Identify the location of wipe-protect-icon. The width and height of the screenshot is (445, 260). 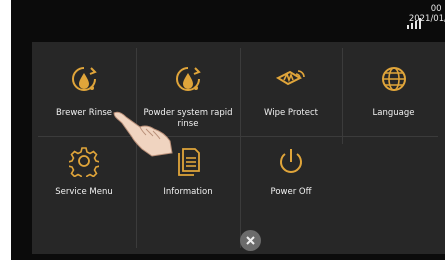
(290, 78).